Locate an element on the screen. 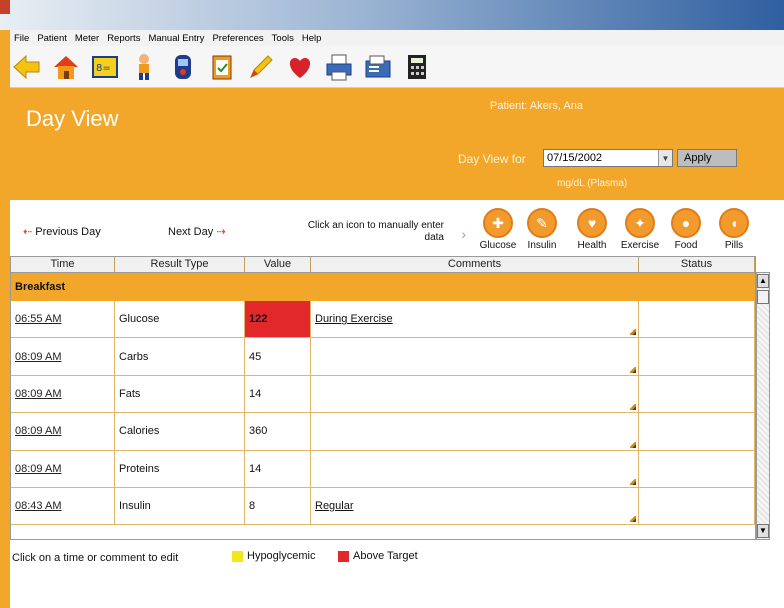  column-header-comments: Comments is located at coordinates (475, 264).